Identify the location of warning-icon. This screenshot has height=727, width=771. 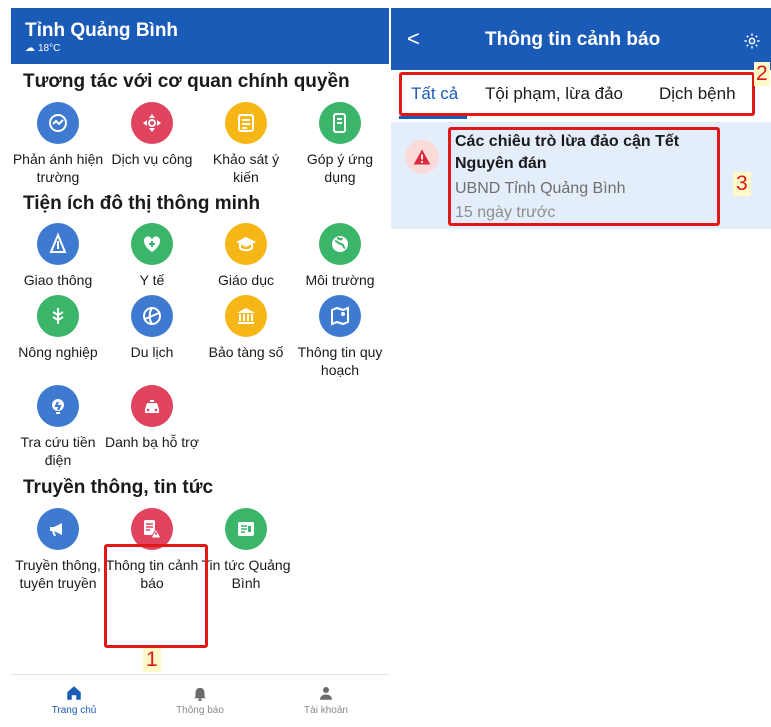
(422, 157).